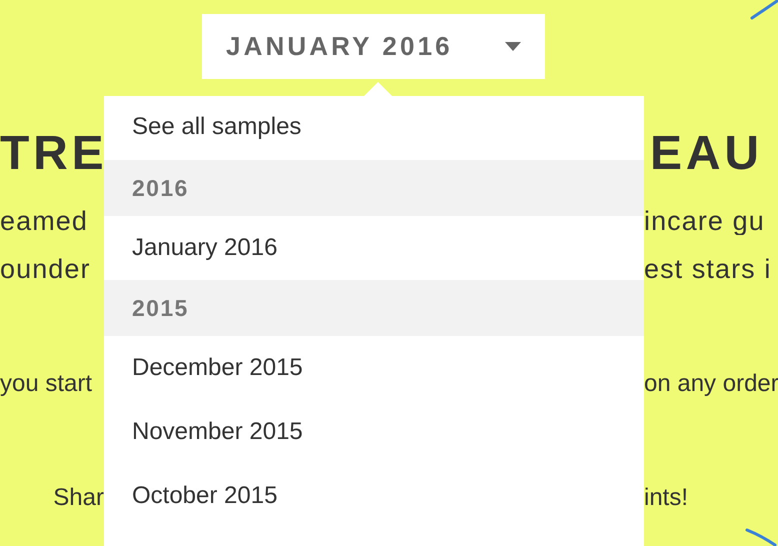 This screenshot has height=546, width=778. Describe the element at coordinates (513, 46) in the screenshot. I see `caret-down-icon` at that location.